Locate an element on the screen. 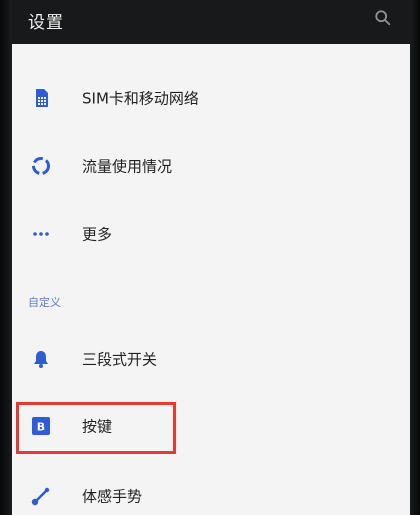 The image size is (420, 515). list-item-more: 更多 is located at coordinates (211, 234).